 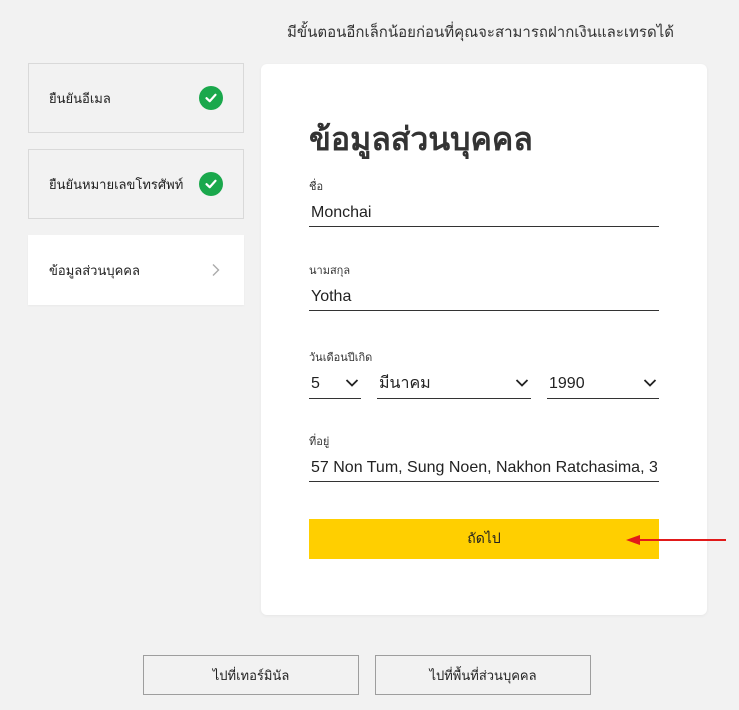 What do you see at coordinates (80, 99) in the screenshot?
I see `step-label: ยืนยันอีเมล` at bounding box center [80, 99].